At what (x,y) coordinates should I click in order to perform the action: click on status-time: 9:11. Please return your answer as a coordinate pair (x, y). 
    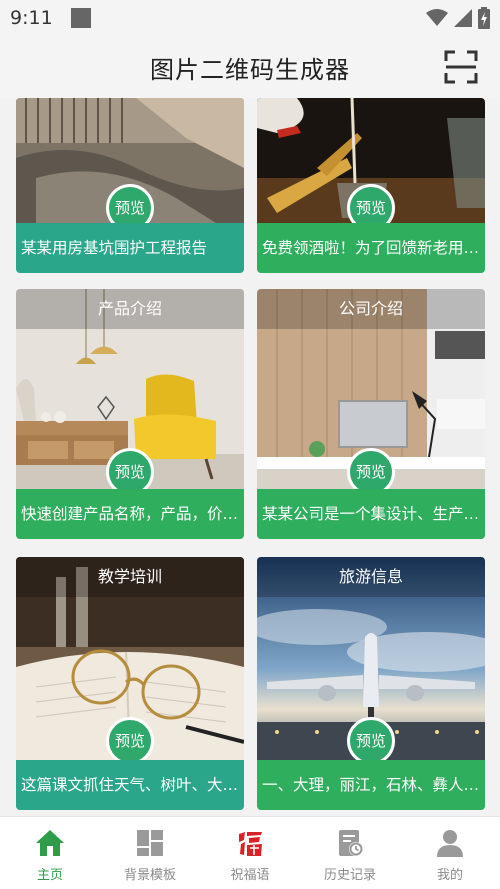
    Looking at the image, I should click on (31, 18).